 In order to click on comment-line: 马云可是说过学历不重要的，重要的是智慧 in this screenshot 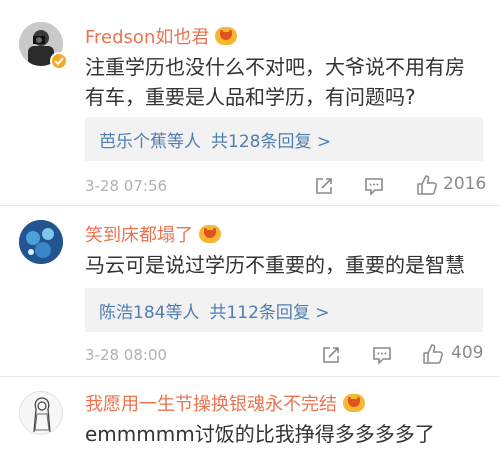, I will do `click(275, 265)`.